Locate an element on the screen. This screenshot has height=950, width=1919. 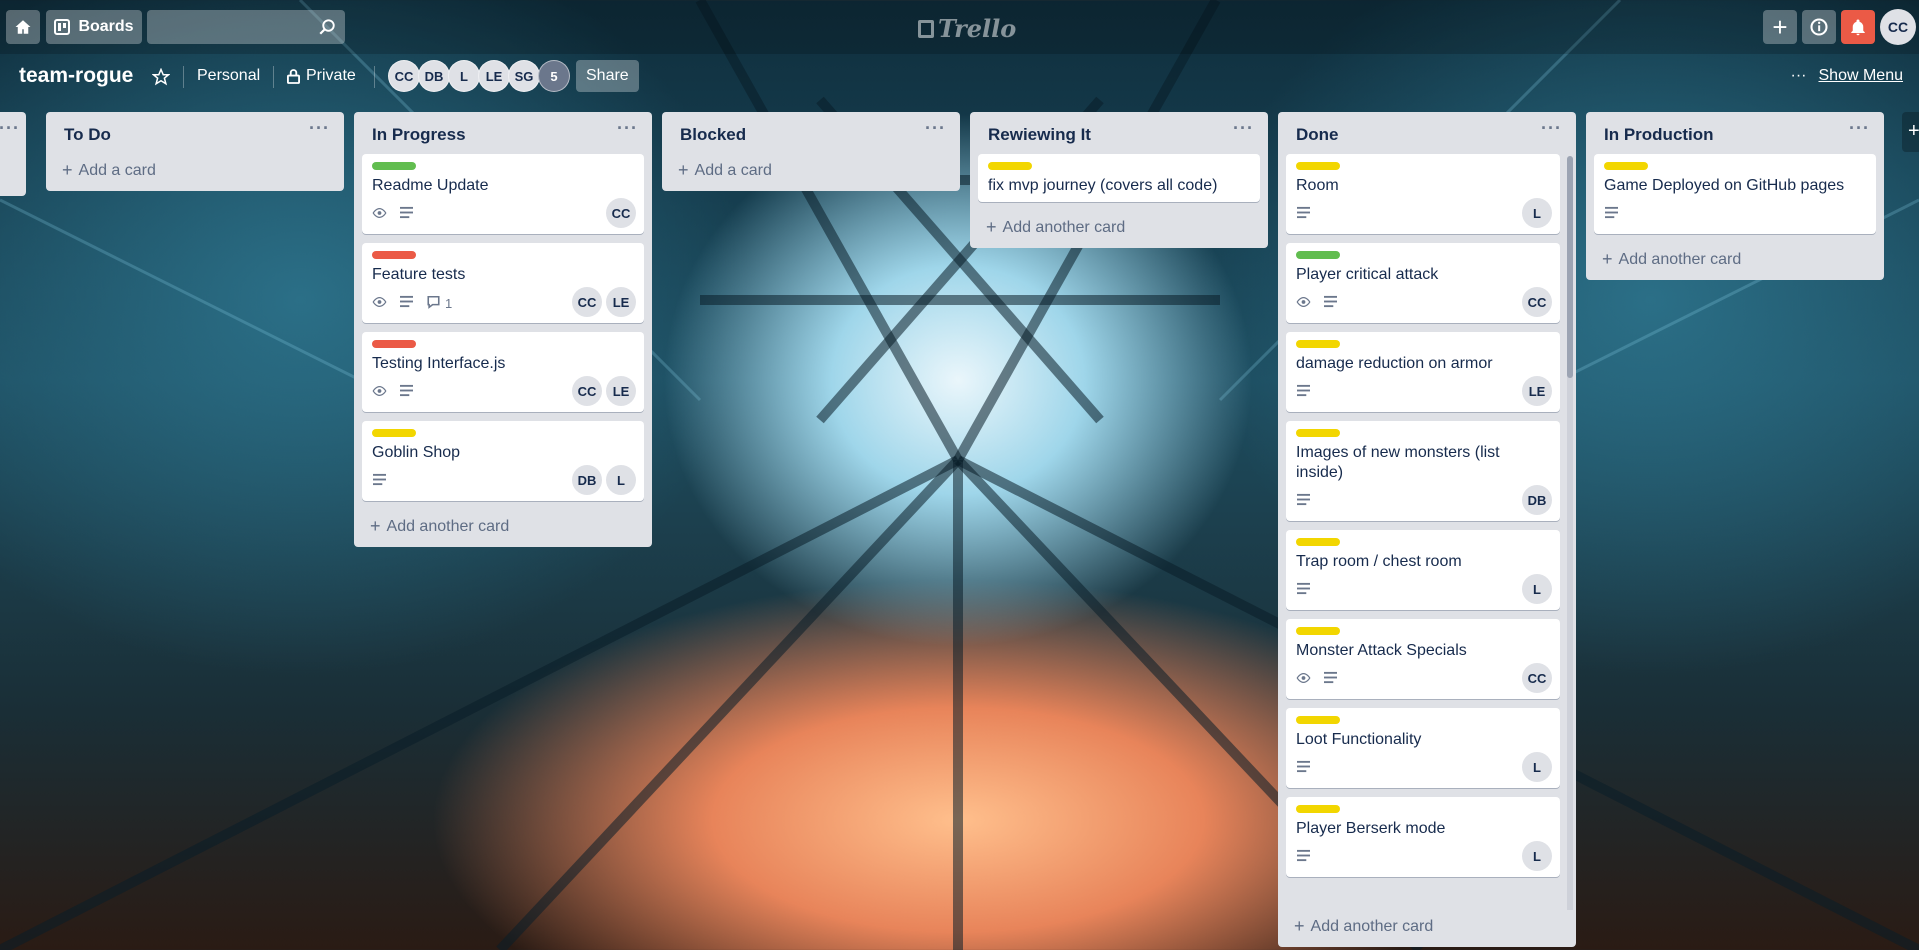
list-title: Done is located at coordinates (1317, 134).